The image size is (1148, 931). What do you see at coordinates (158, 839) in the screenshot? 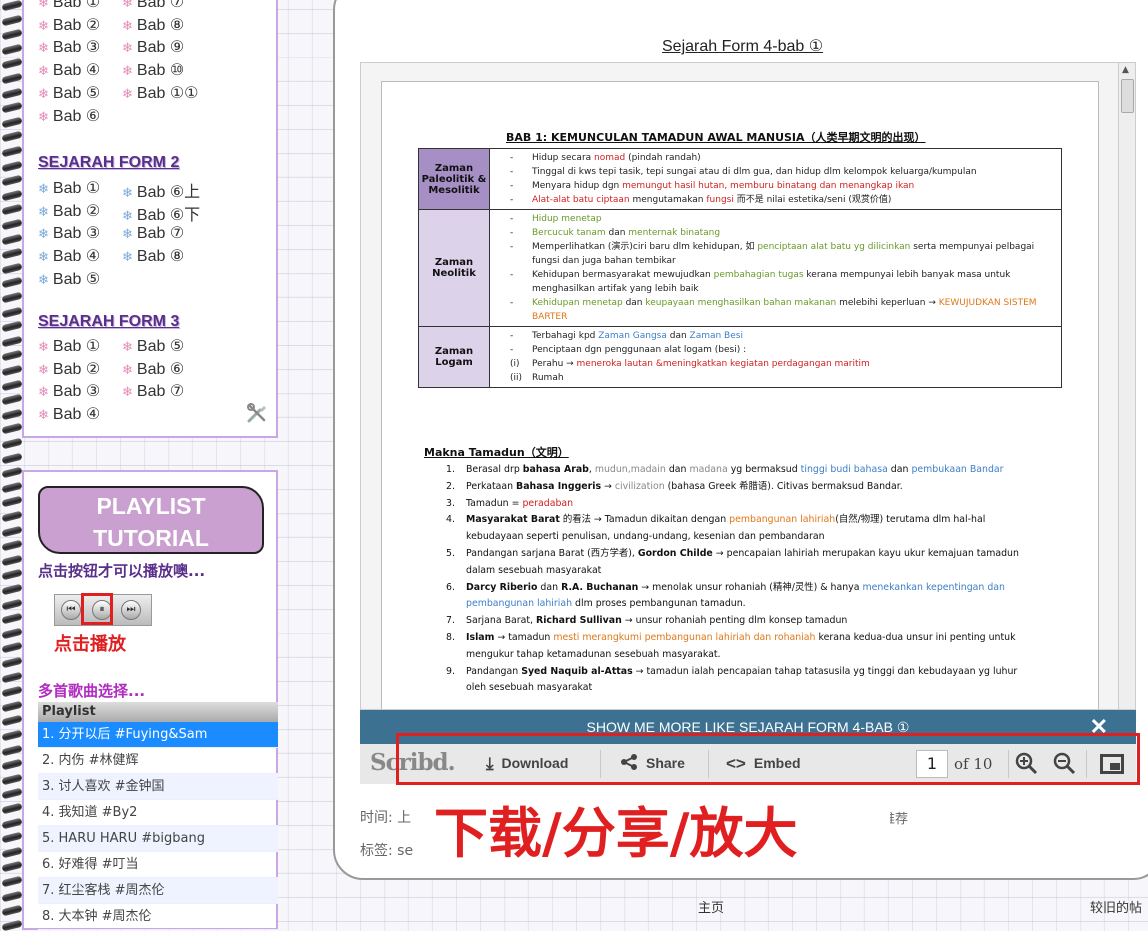
I see `playlist-song: 5. HARU HARU #bigbang` at bounding box center [158, 839].